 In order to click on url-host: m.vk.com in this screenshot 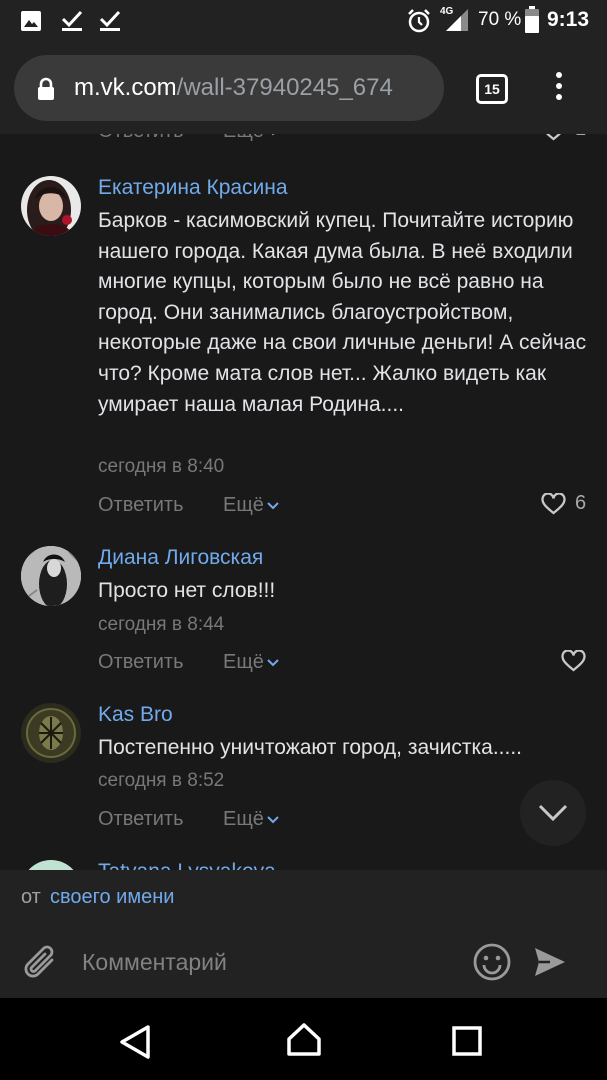, I will do `click(125, 87)`.